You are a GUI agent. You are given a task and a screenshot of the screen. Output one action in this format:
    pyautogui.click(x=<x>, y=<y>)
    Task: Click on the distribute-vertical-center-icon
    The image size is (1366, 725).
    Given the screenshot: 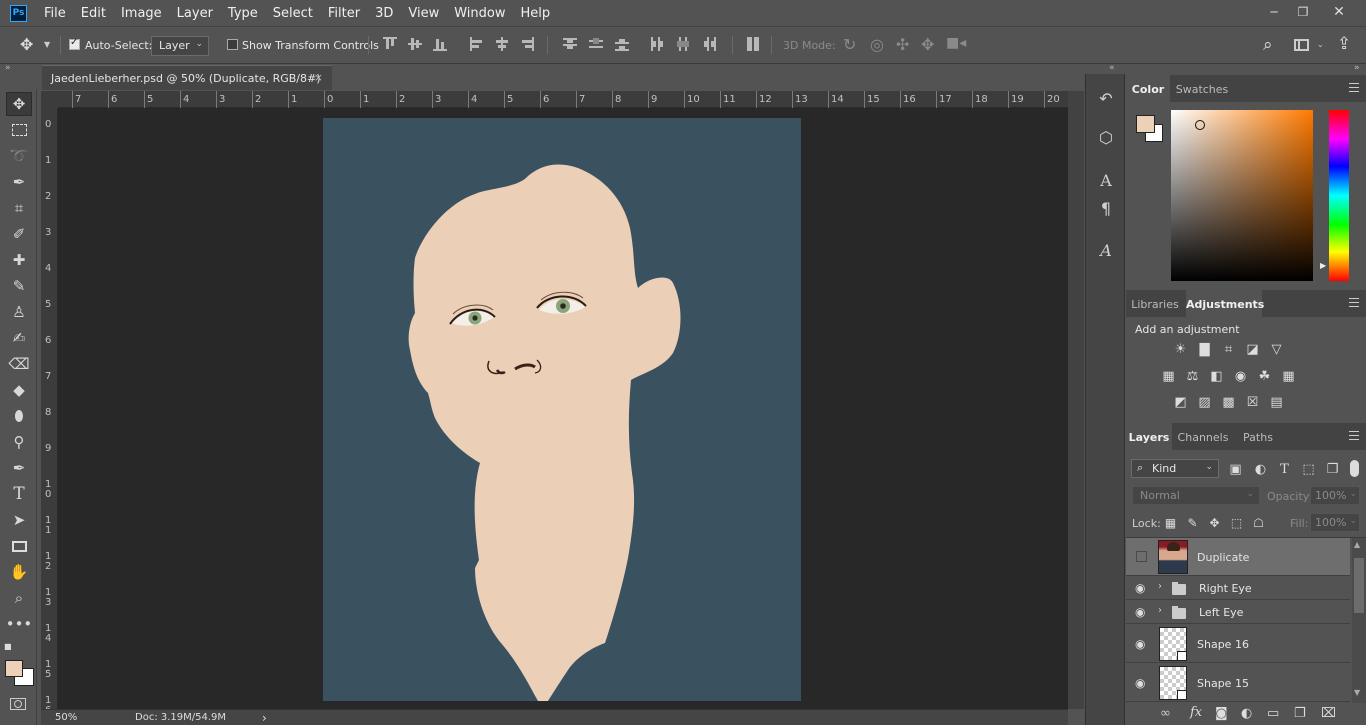 What is the action you would take?
    pyautogui.click(x=596, y=44)
    